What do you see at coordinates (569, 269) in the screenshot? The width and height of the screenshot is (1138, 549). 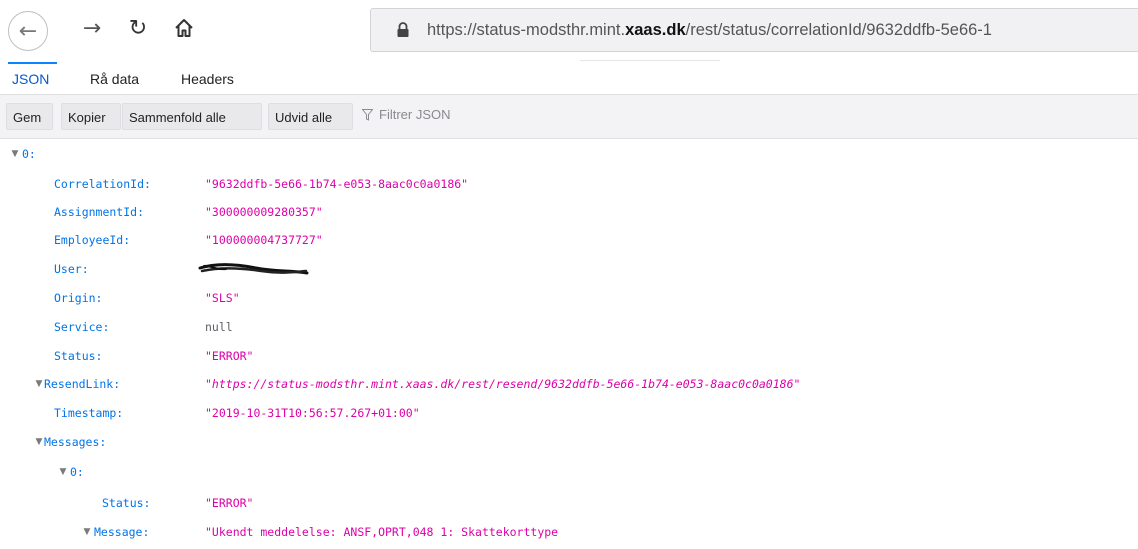 I see `tree-row-user: User:` at bounding box center [569, 269].